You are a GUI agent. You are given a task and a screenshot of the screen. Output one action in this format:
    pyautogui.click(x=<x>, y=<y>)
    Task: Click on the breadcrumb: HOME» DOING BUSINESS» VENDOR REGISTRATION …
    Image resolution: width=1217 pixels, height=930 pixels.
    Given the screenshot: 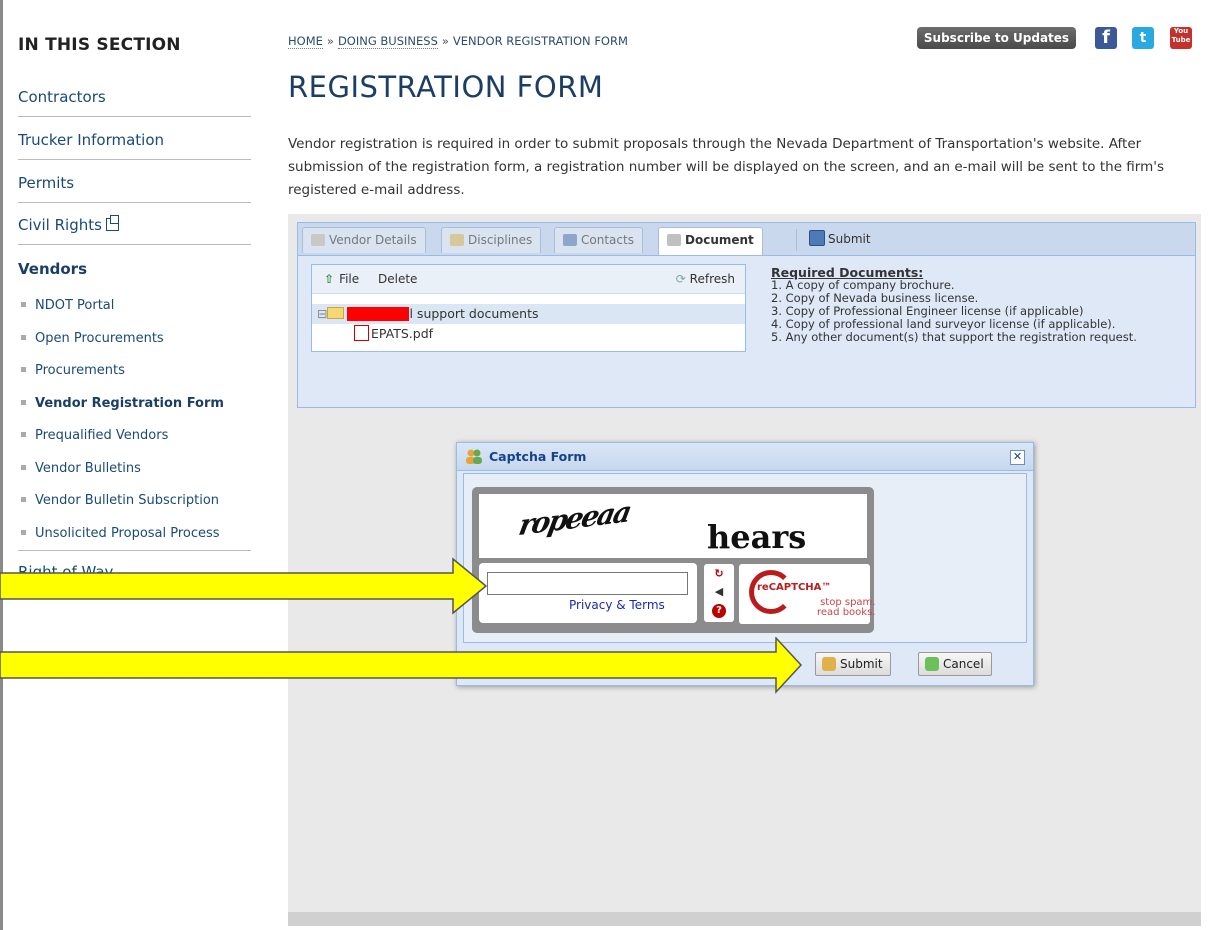 What is the action you would take?
    pyautogui.click(x=458, y=41)
    